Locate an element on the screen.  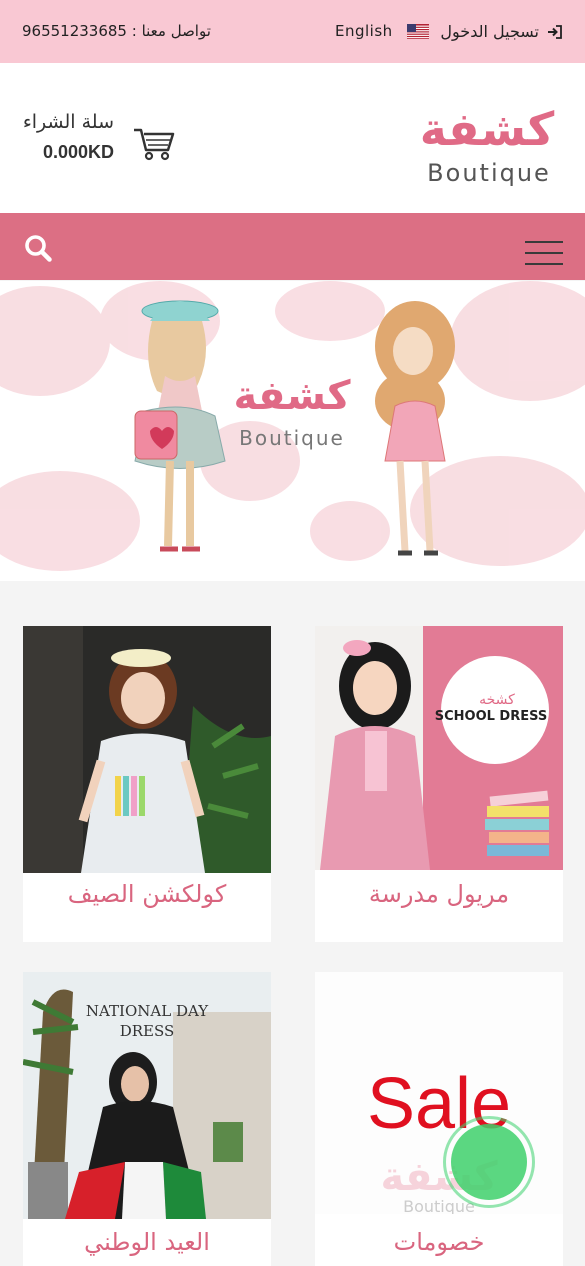
cart-total: 0.000KD is located at coordinates (78, 152).